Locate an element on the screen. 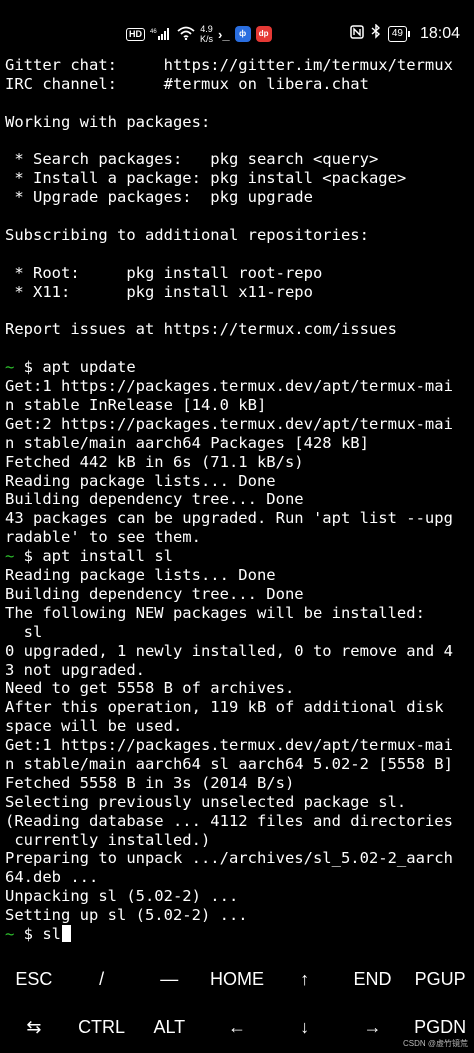  status-bar: HD 46 4.9 K/s ›_ ф dp 49 18:04 is located at coordinates (237, 24).